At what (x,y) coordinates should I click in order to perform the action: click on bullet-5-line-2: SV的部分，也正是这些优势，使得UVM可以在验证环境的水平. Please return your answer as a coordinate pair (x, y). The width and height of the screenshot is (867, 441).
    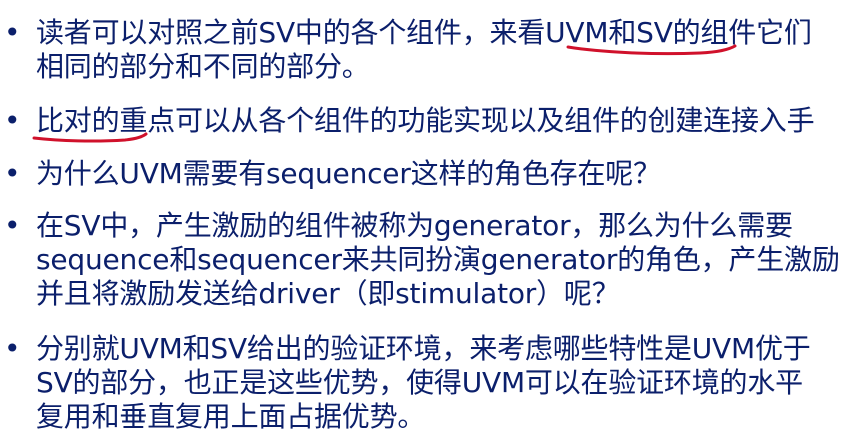
    Looking at the image, I should click on (419, 382).